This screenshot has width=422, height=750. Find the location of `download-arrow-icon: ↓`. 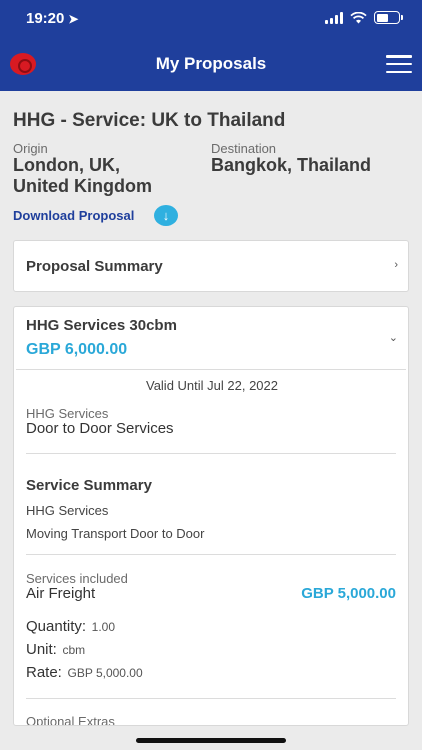

download-arrow-icon: ↓ is located at coordinates (166, 215).